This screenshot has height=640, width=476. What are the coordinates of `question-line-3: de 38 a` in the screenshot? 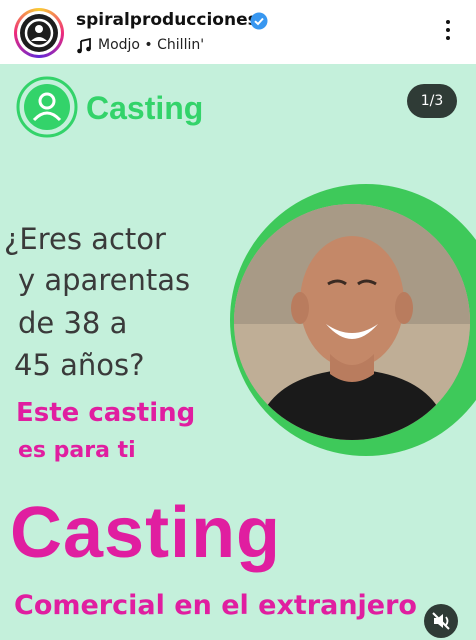 It's located at (73, 323).